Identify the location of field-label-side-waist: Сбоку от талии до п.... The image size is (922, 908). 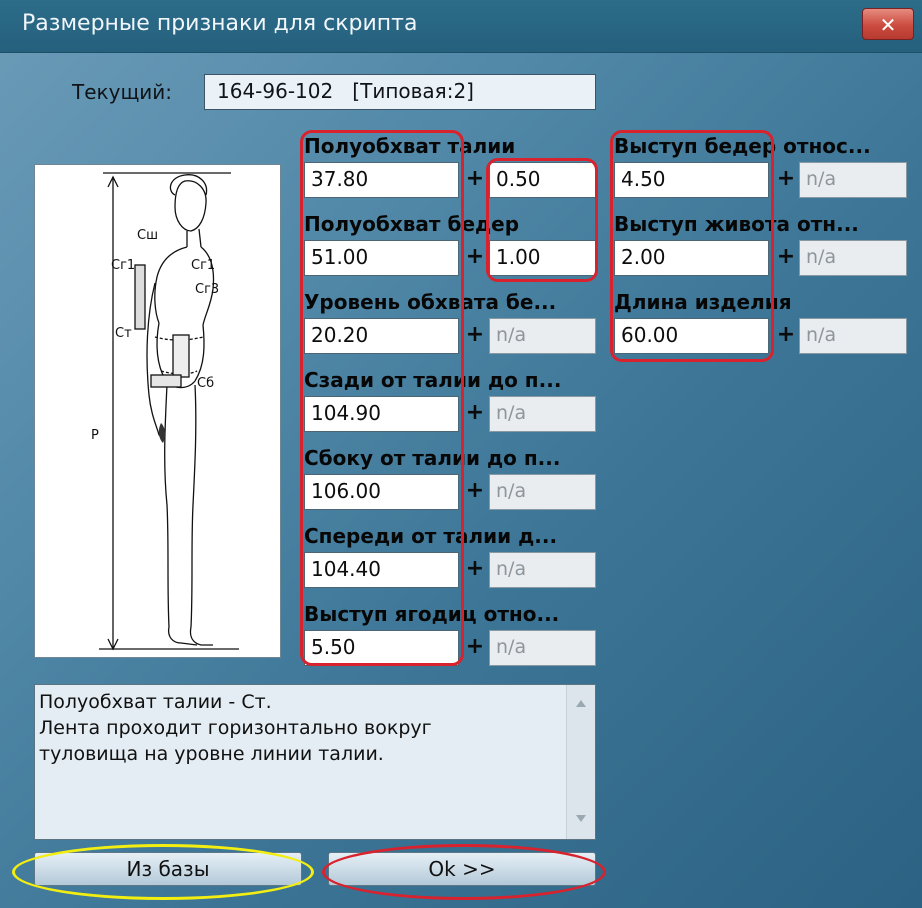
(432, 458).